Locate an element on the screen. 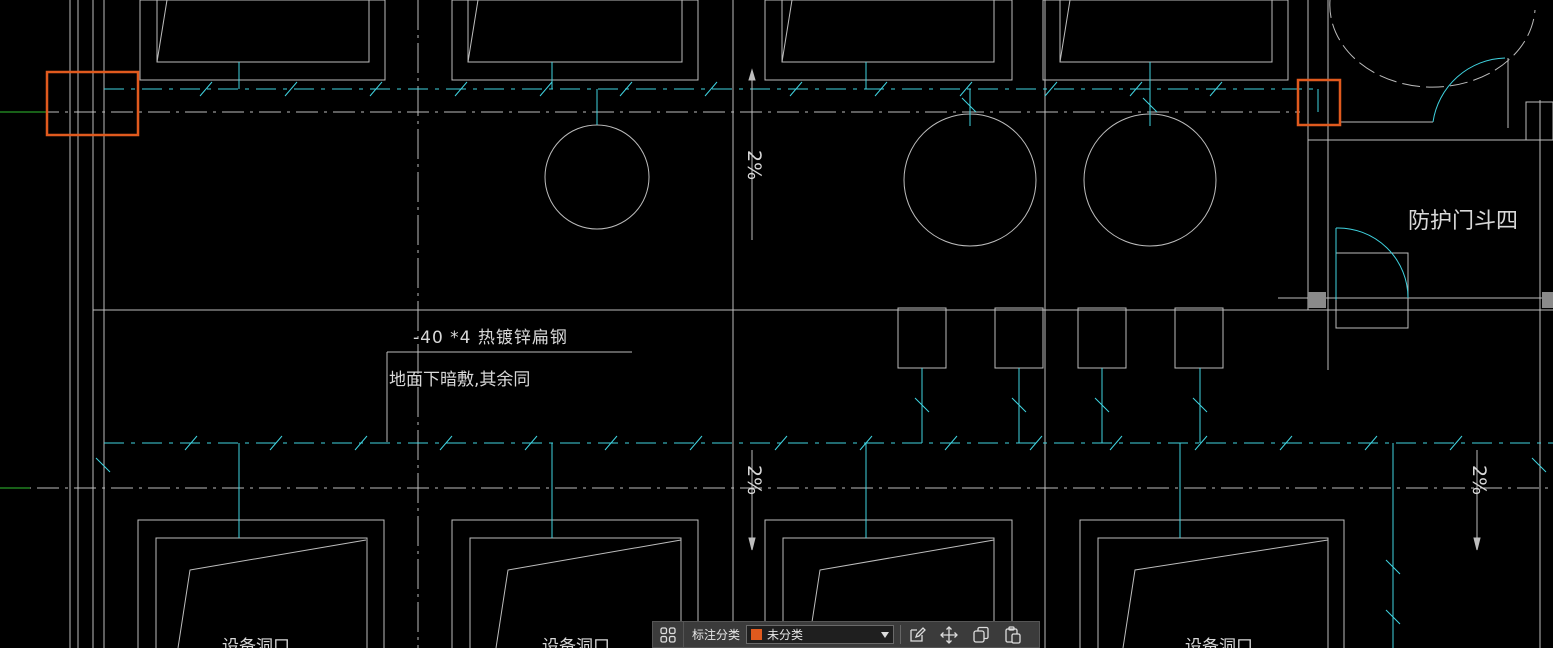 The height and width of the screenshot is (648, 1553). axis-markers is located at coordinates (23, 300).